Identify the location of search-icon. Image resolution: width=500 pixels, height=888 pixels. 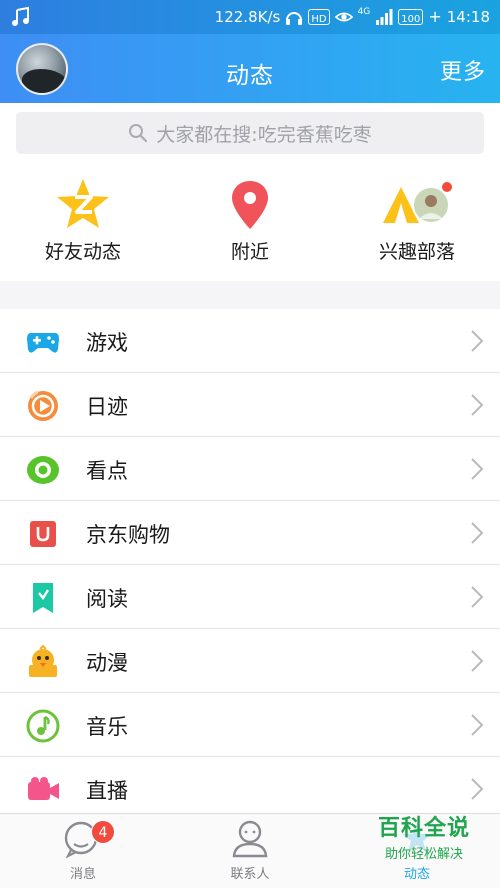
(138, 133).